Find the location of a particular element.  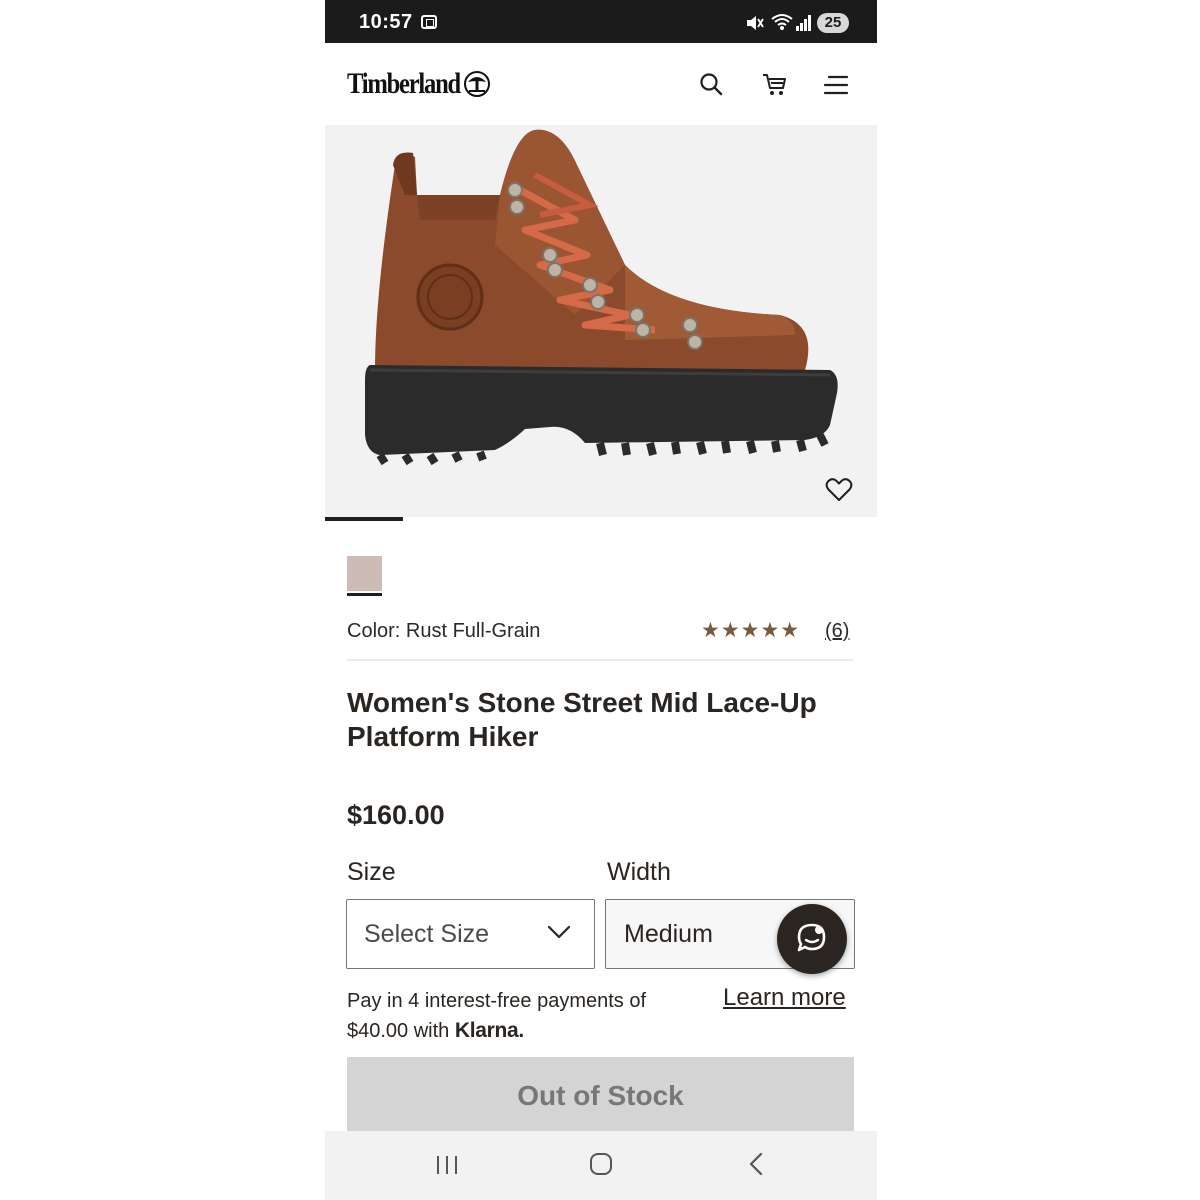

status-time: 10:57 is located at coordinates (386, 22).